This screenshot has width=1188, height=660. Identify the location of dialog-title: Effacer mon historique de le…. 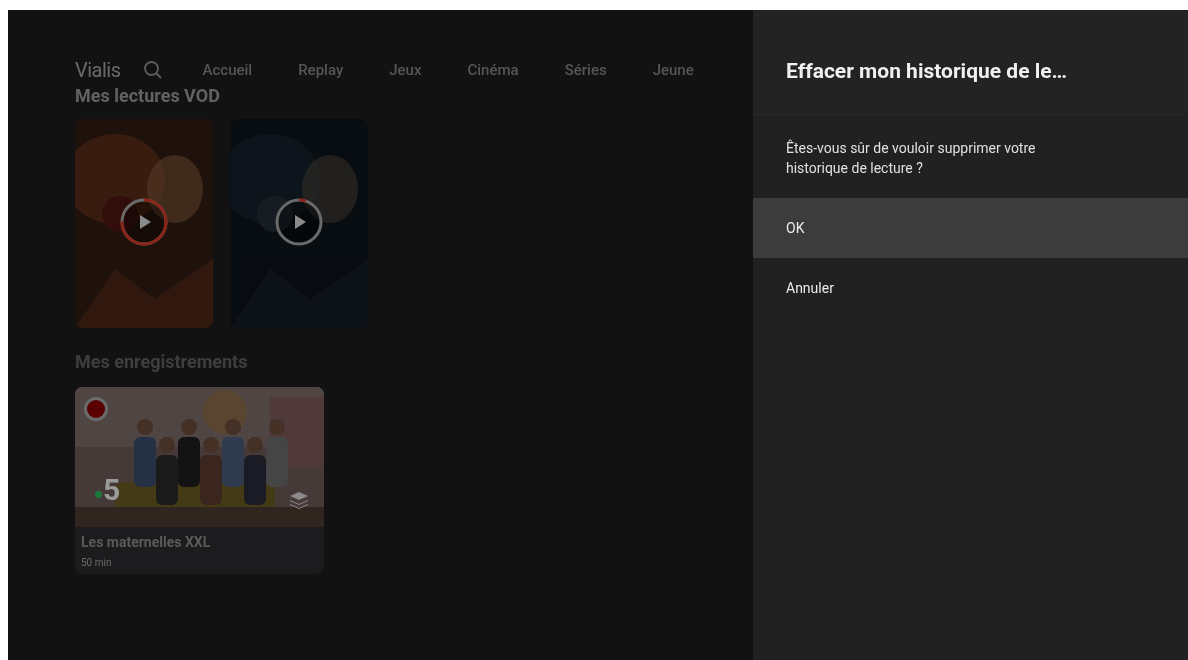
(927, 71).